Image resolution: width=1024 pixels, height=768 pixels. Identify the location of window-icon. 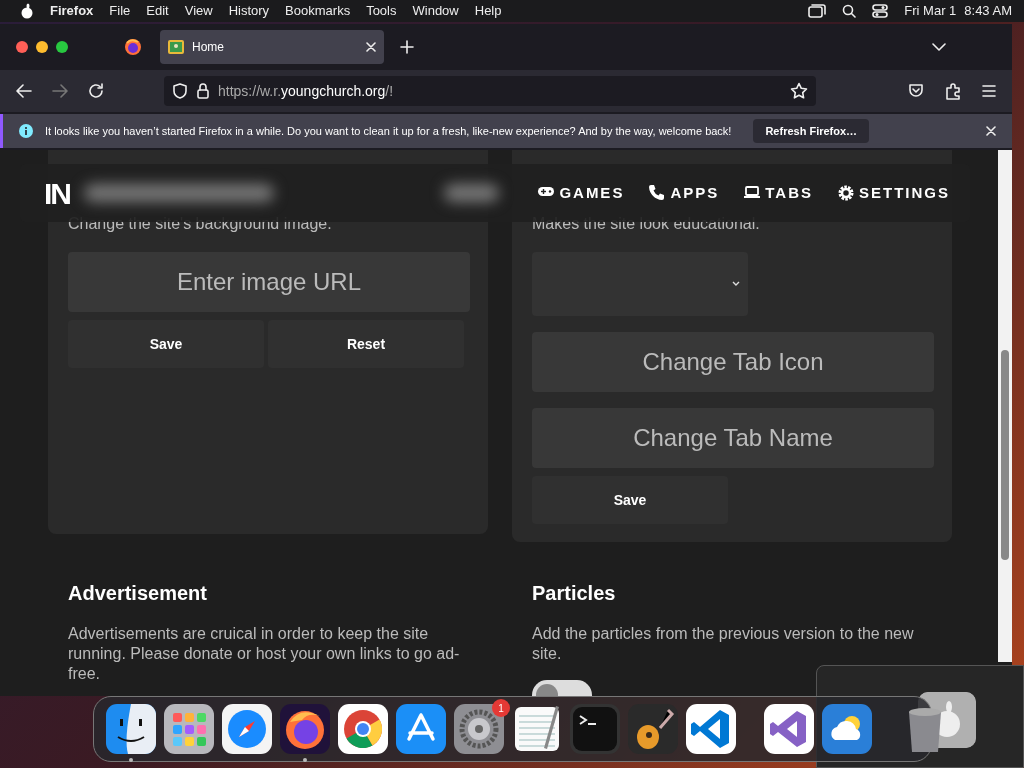
(817, 11).